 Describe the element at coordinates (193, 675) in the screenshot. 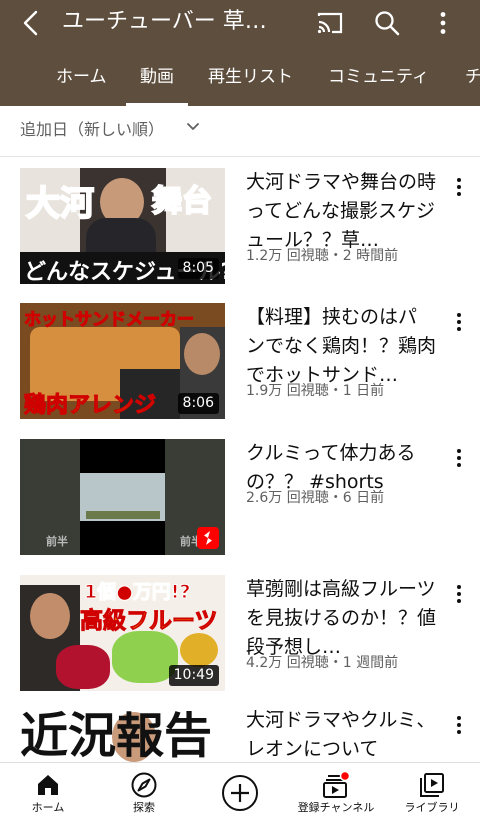

I see `video-duration: 10:49` at that location.